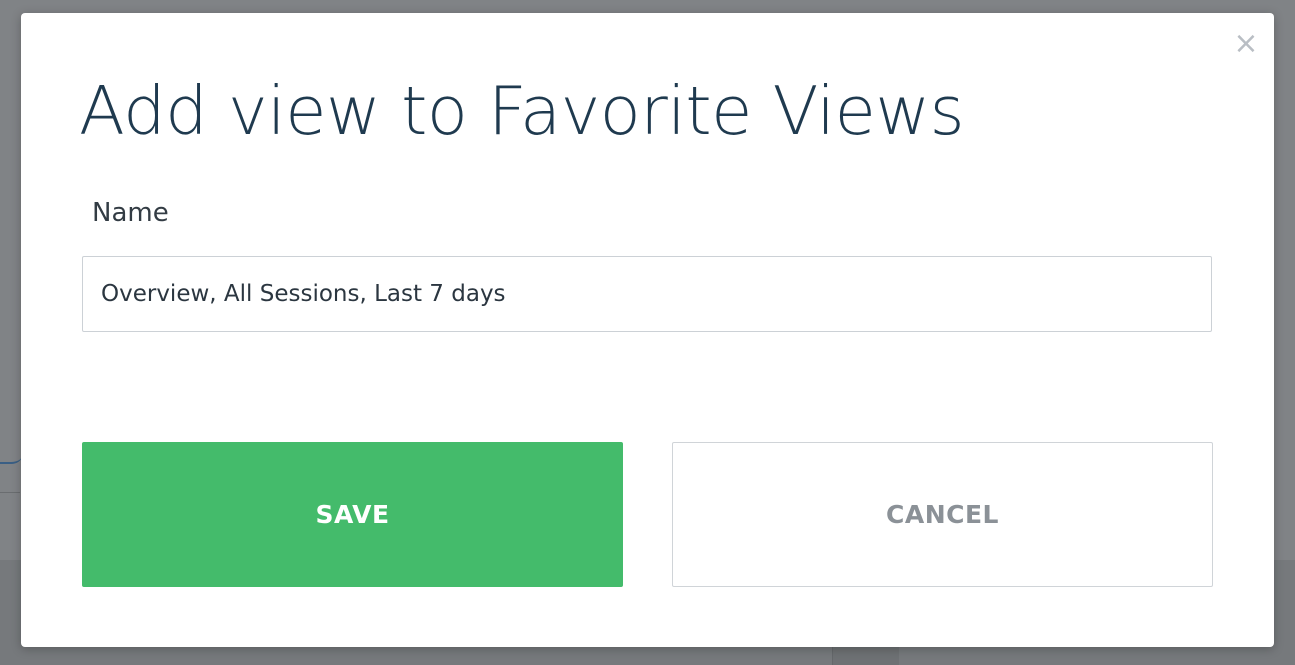 Image resolution: width=1295 pixels, height=665 pixels. Describe the element at coordinates (942, 514) in the screenshot. I see `cancel-button: CANCEL` at that location.